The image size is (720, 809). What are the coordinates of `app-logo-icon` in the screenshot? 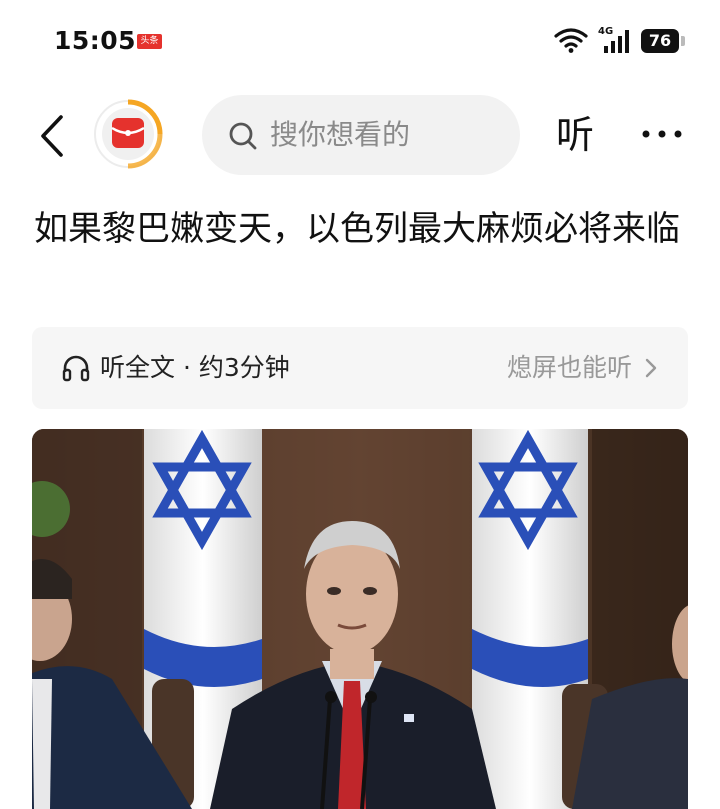 It's located at (128, 134).